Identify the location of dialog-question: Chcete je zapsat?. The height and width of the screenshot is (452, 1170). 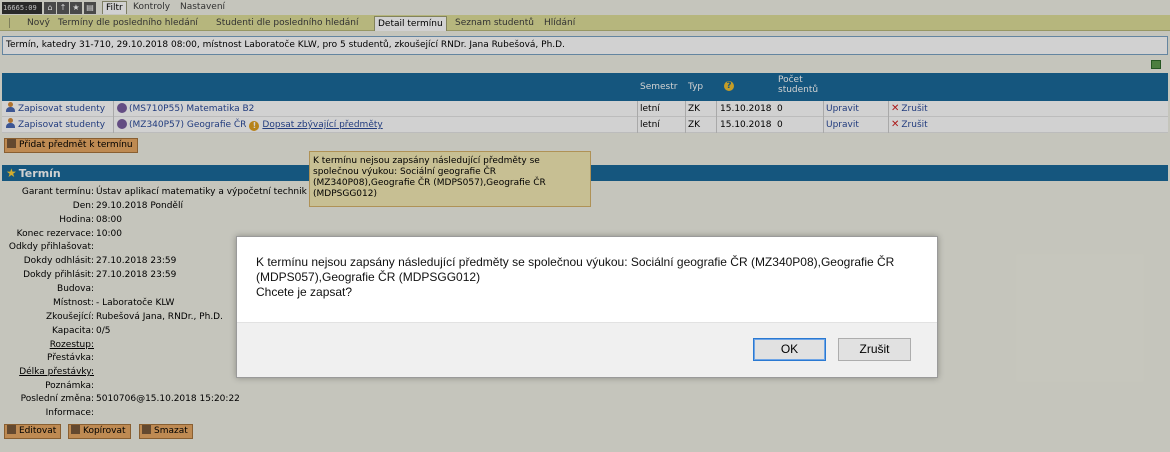
(304, 292).